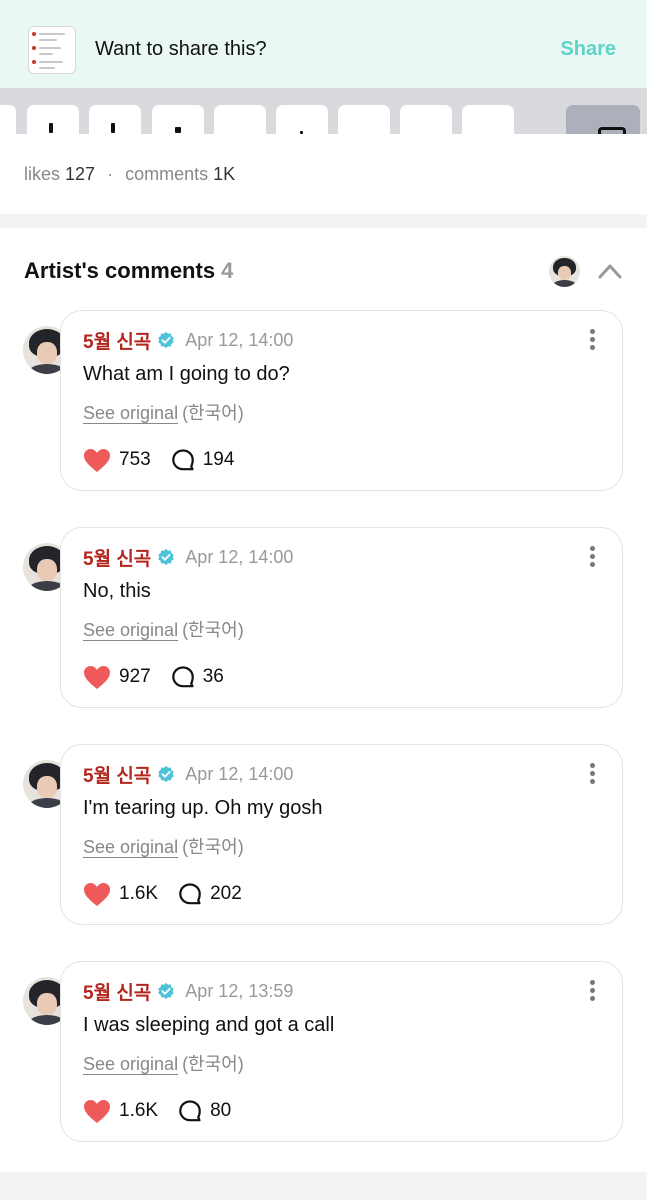 This screenshot has height=1200, width=647. Describe the element at coordinates (239, 990) in the screenshot. I see `comment-timestamp: Apr 12, 13:59` at that location.